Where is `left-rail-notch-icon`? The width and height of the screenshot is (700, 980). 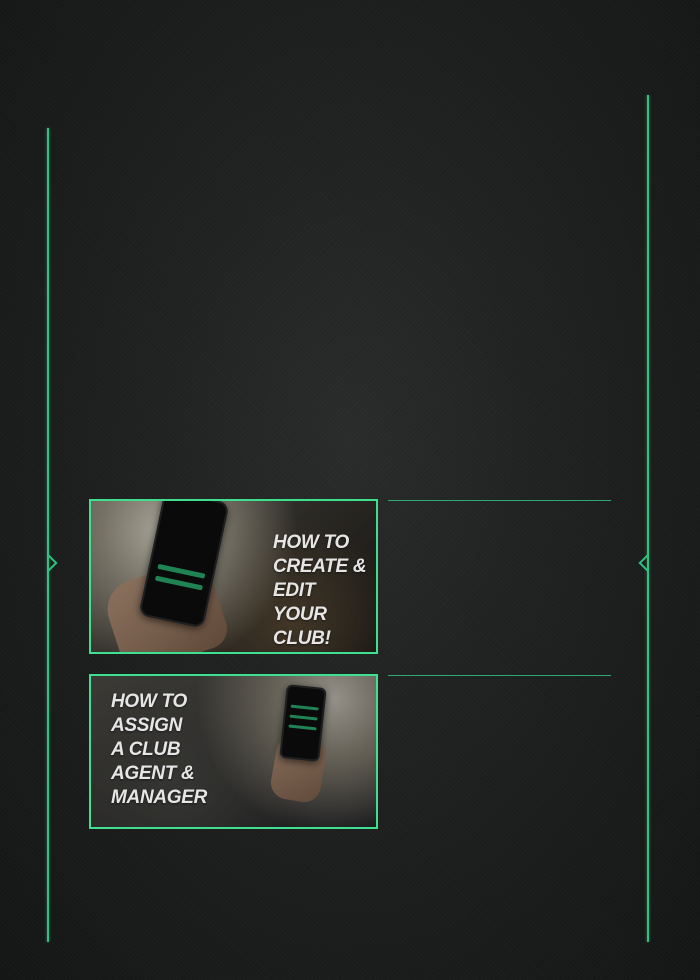 left-rail-notch-icon is located at coordinates (49, 563).